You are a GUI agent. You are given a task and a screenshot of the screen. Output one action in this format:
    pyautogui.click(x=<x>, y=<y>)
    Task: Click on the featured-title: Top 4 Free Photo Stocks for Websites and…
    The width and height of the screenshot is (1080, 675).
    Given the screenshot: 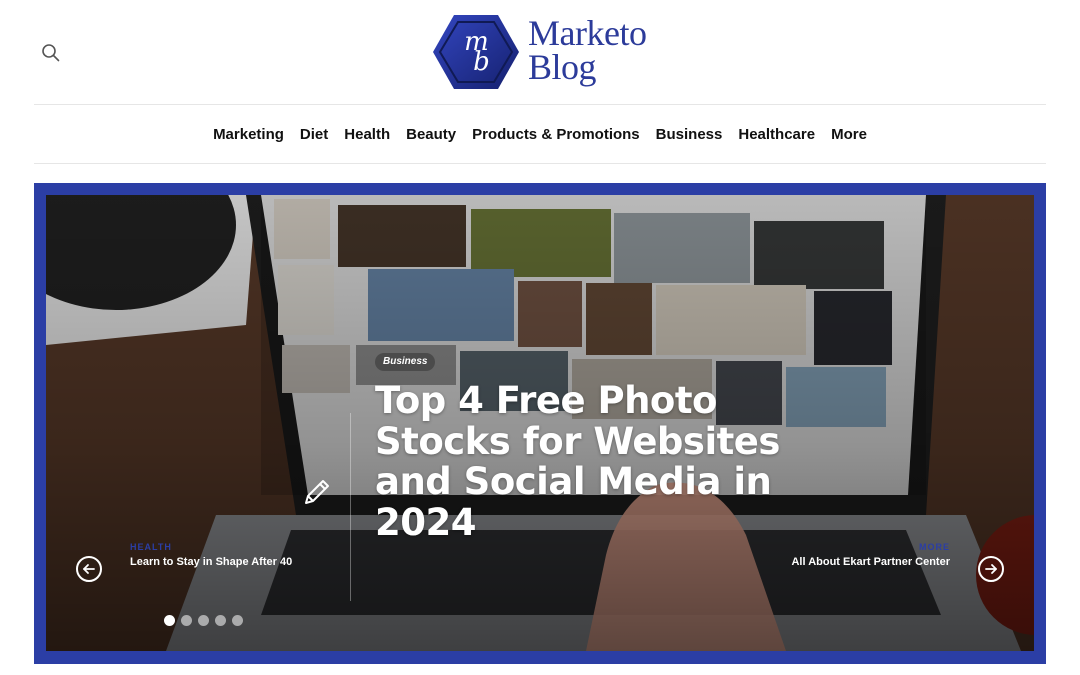 What is the action you would take?
    pyautogui.click(x=585, y=461)
    